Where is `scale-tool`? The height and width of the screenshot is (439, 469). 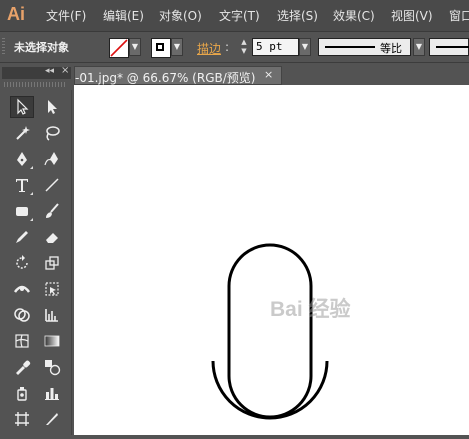
scale-tool is located at coordinates (52, 263).